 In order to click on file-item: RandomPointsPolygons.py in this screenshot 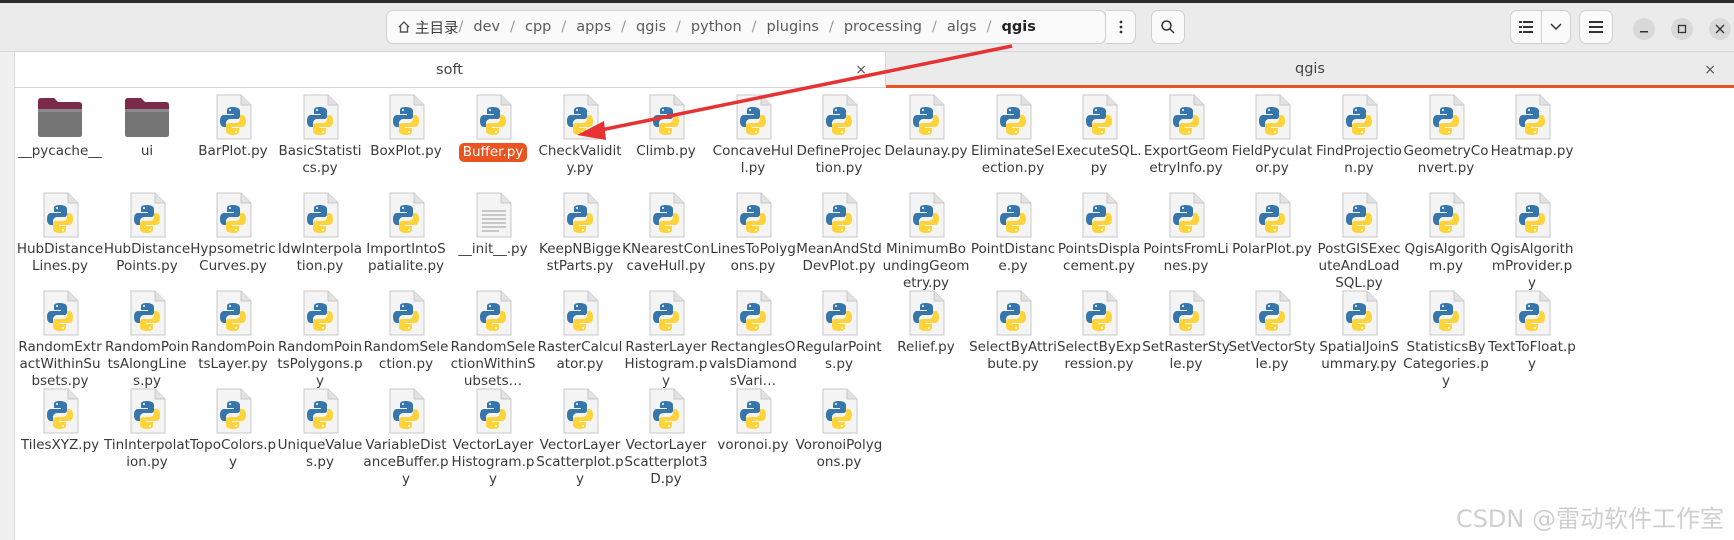, I will do `click(320, 337)`.